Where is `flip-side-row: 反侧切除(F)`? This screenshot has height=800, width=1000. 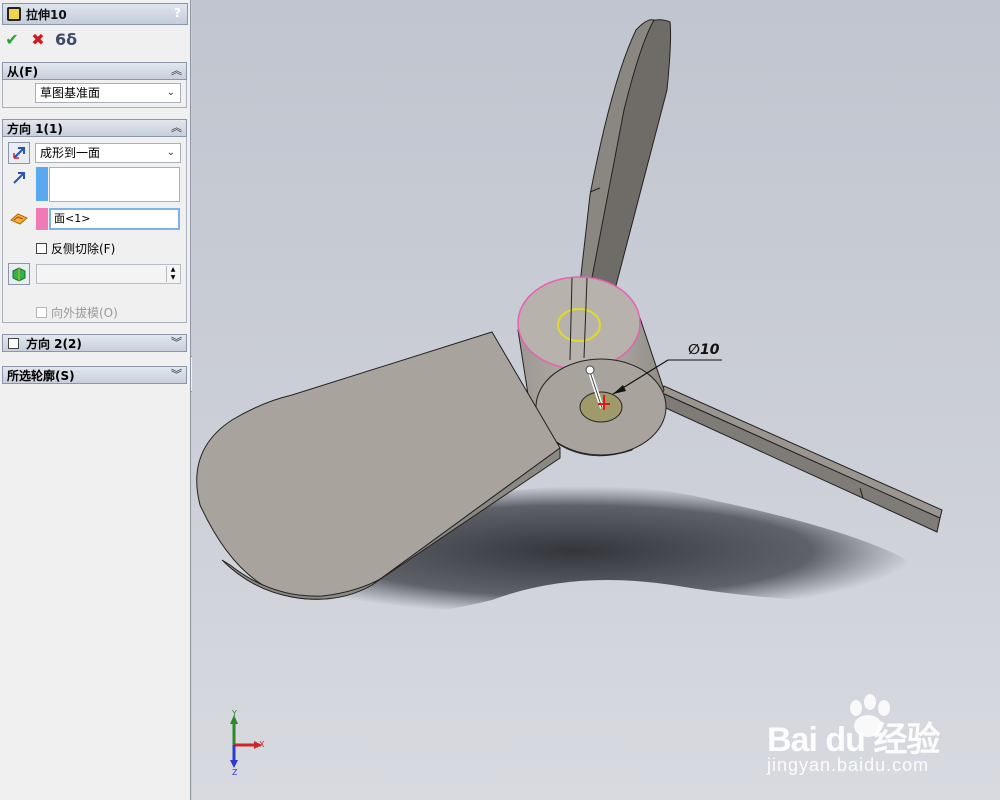 flip-side-row: 反侧切除(F) is located at coordinates (75, 248).